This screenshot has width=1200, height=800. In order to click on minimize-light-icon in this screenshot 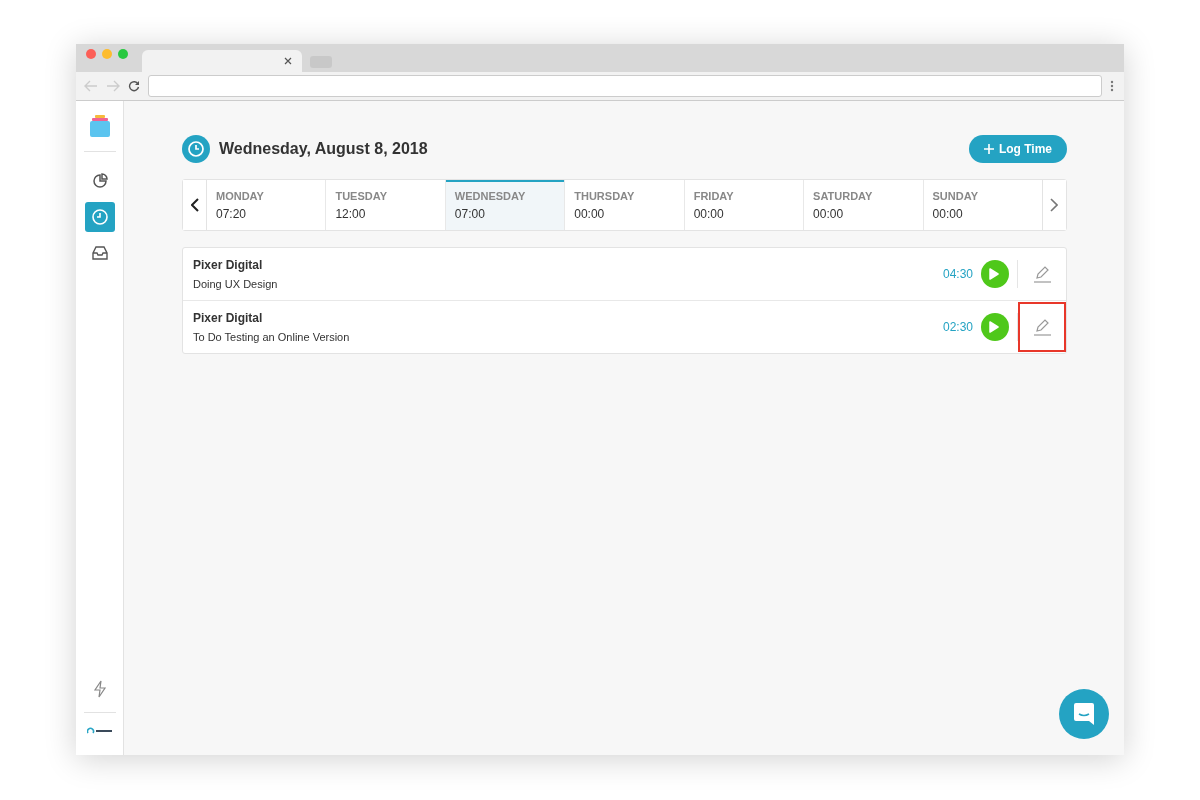, I will do `click(107, 53)`.